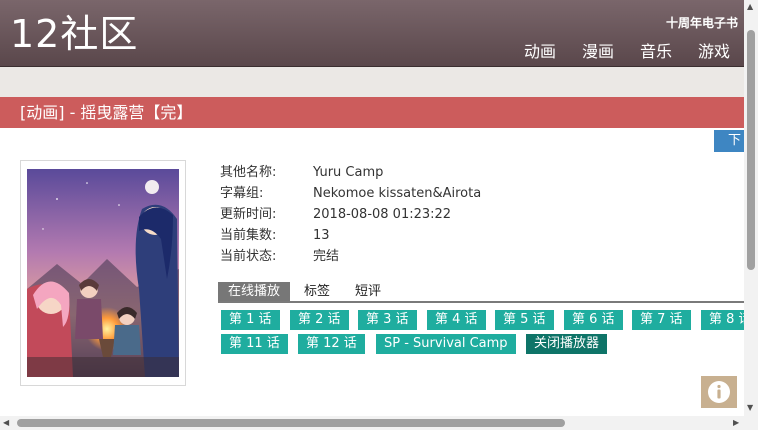 The width and height of the screenshot is (758, 430). Describe the element at coordinates (446, 344) in the screenshot. I see `episode-button-sp: SP - Survival Camp` at that location.